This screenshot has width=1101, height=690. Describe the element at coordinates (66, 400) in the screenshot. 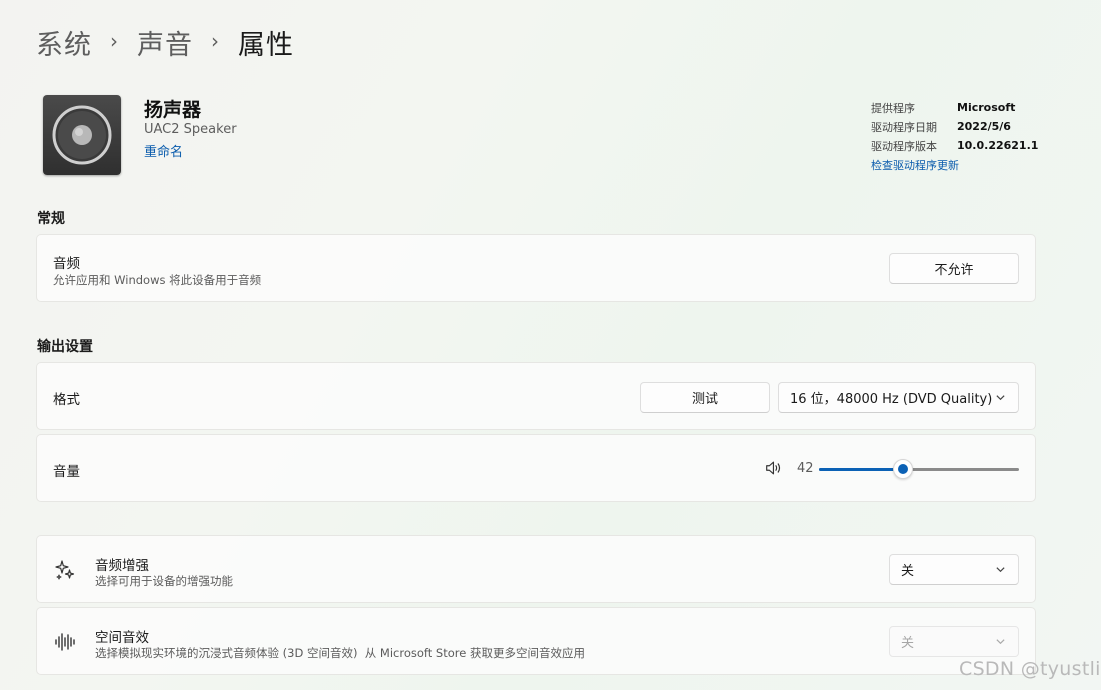

I see `format-title: 格式` at that location.